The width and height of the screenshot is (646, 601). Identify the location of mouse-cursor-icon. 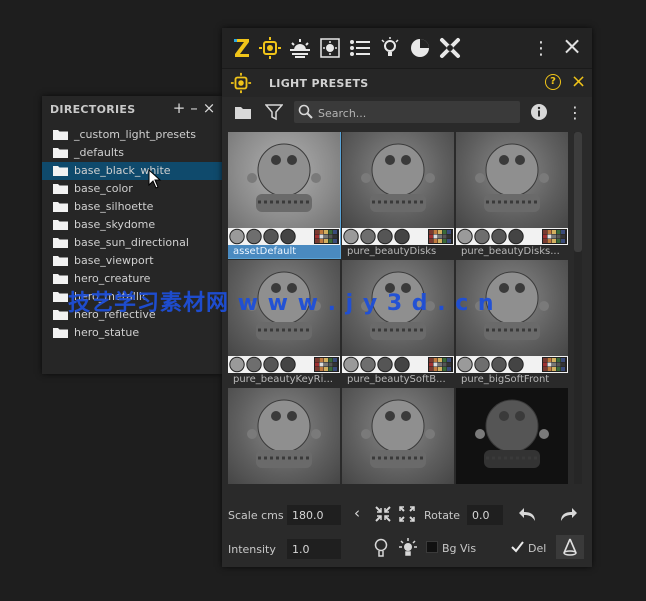
(155, 179).